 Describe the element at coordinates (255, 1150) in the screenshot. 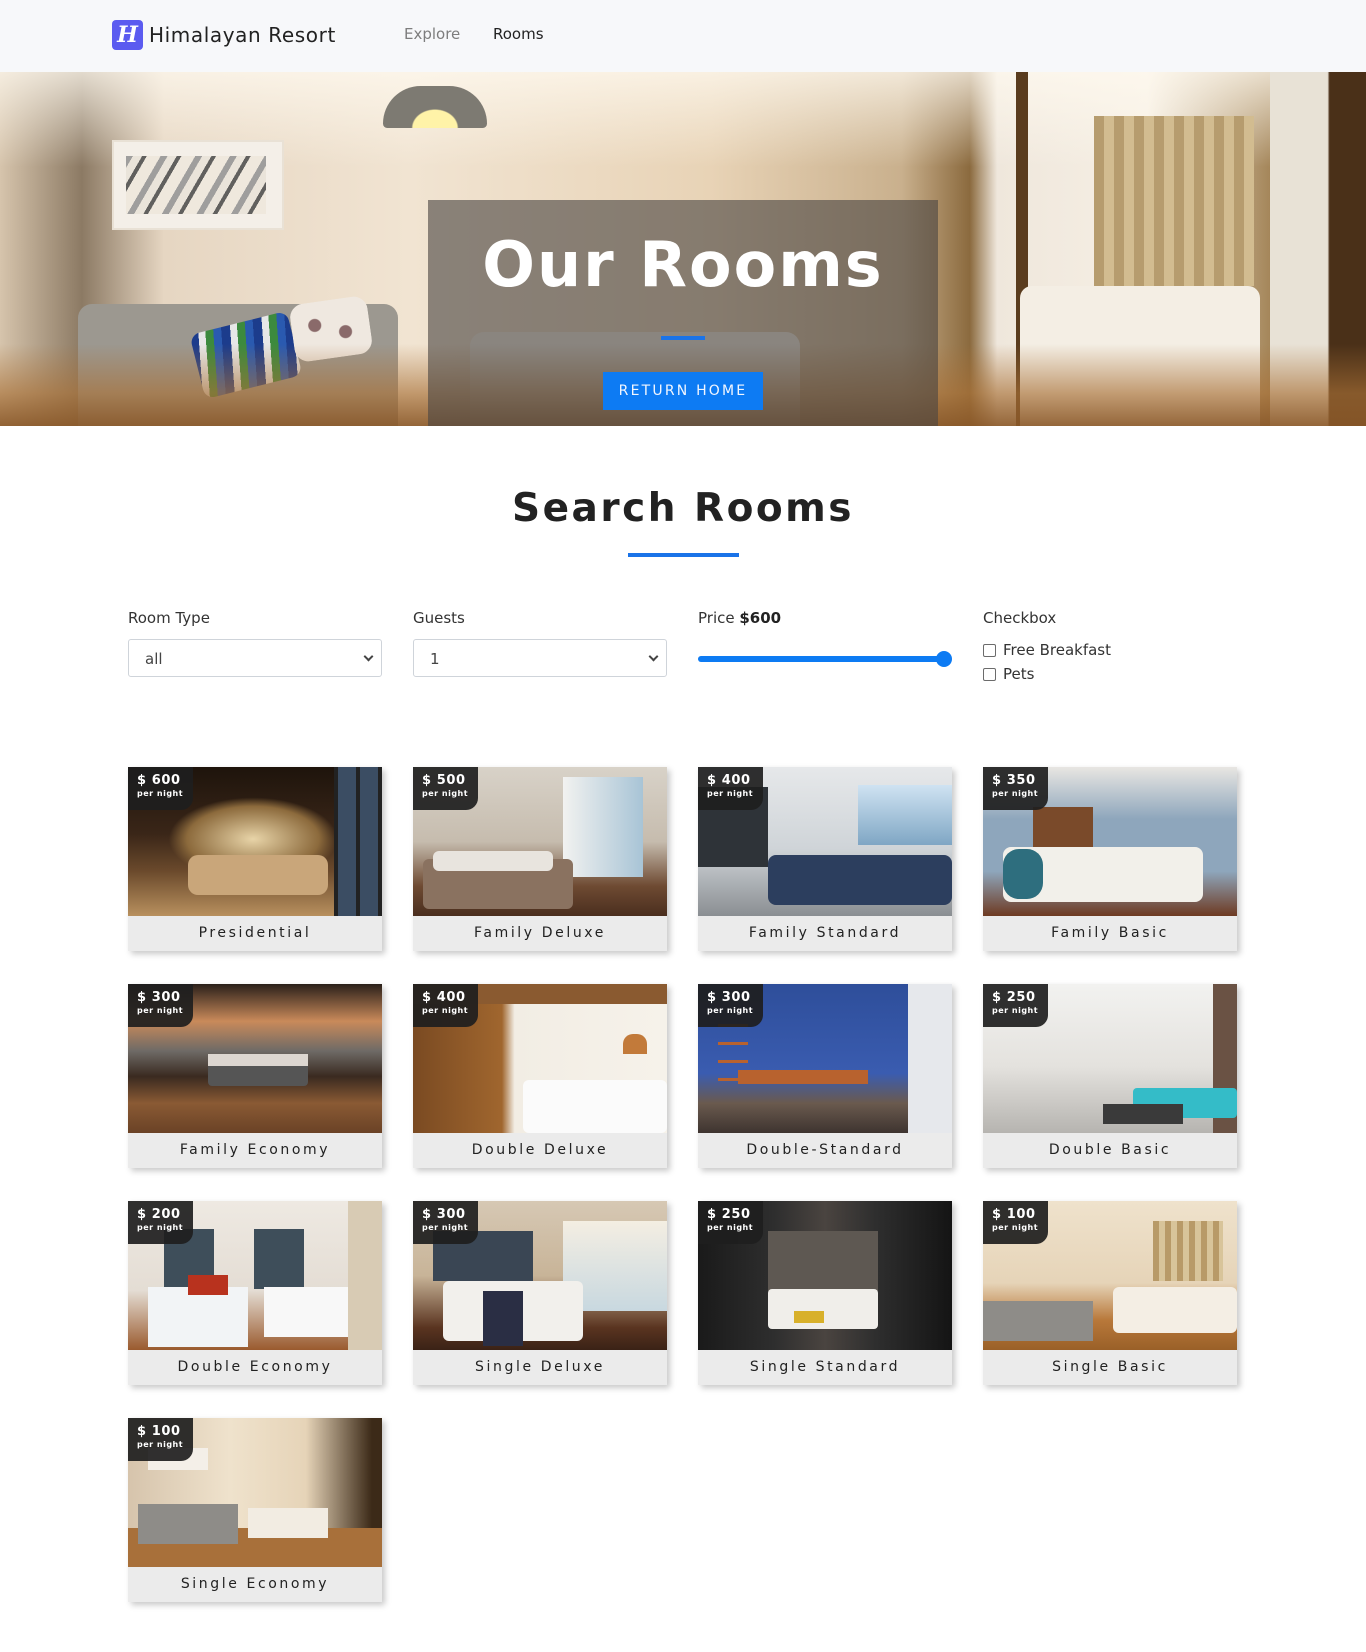

I see `room-name: Family Economy` at that location.